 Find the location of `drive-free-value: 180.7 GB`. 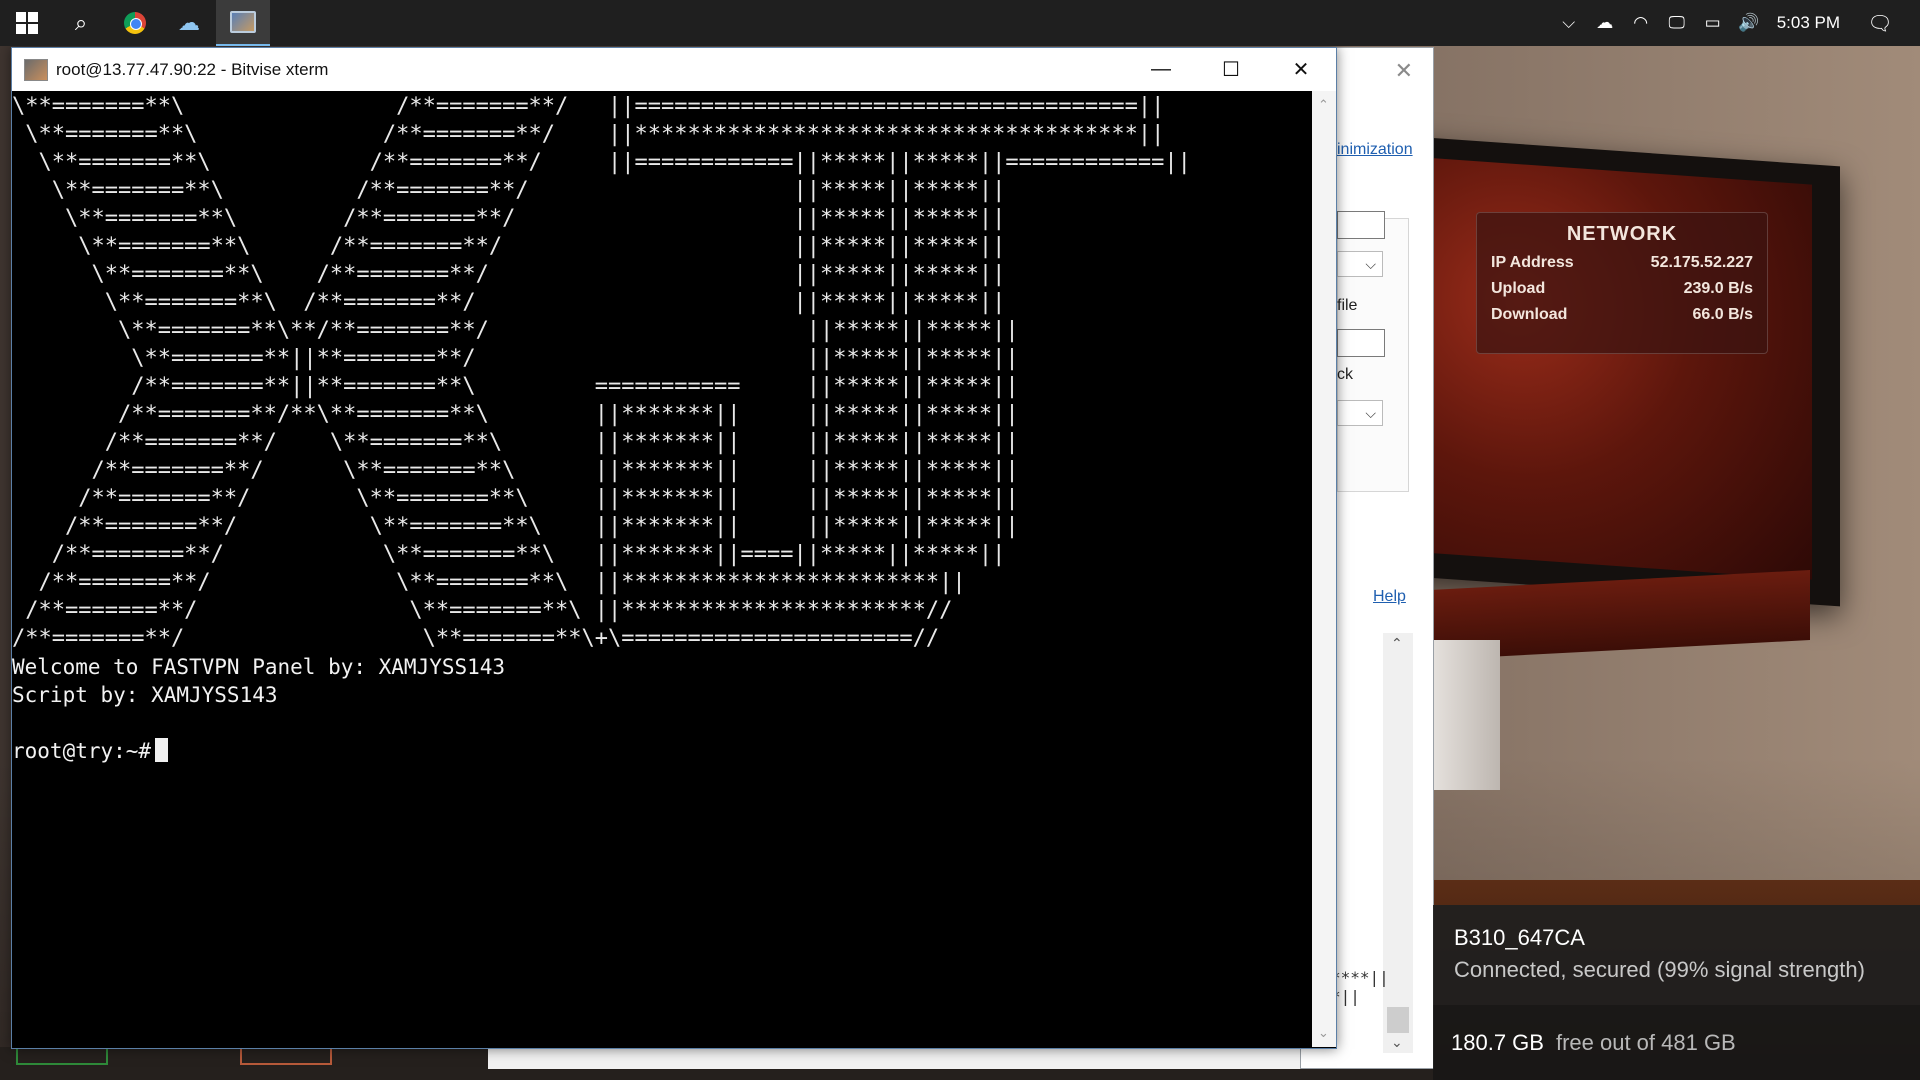

drive-free-value: 180.7 GB is located at coordinates (1497, 1042).